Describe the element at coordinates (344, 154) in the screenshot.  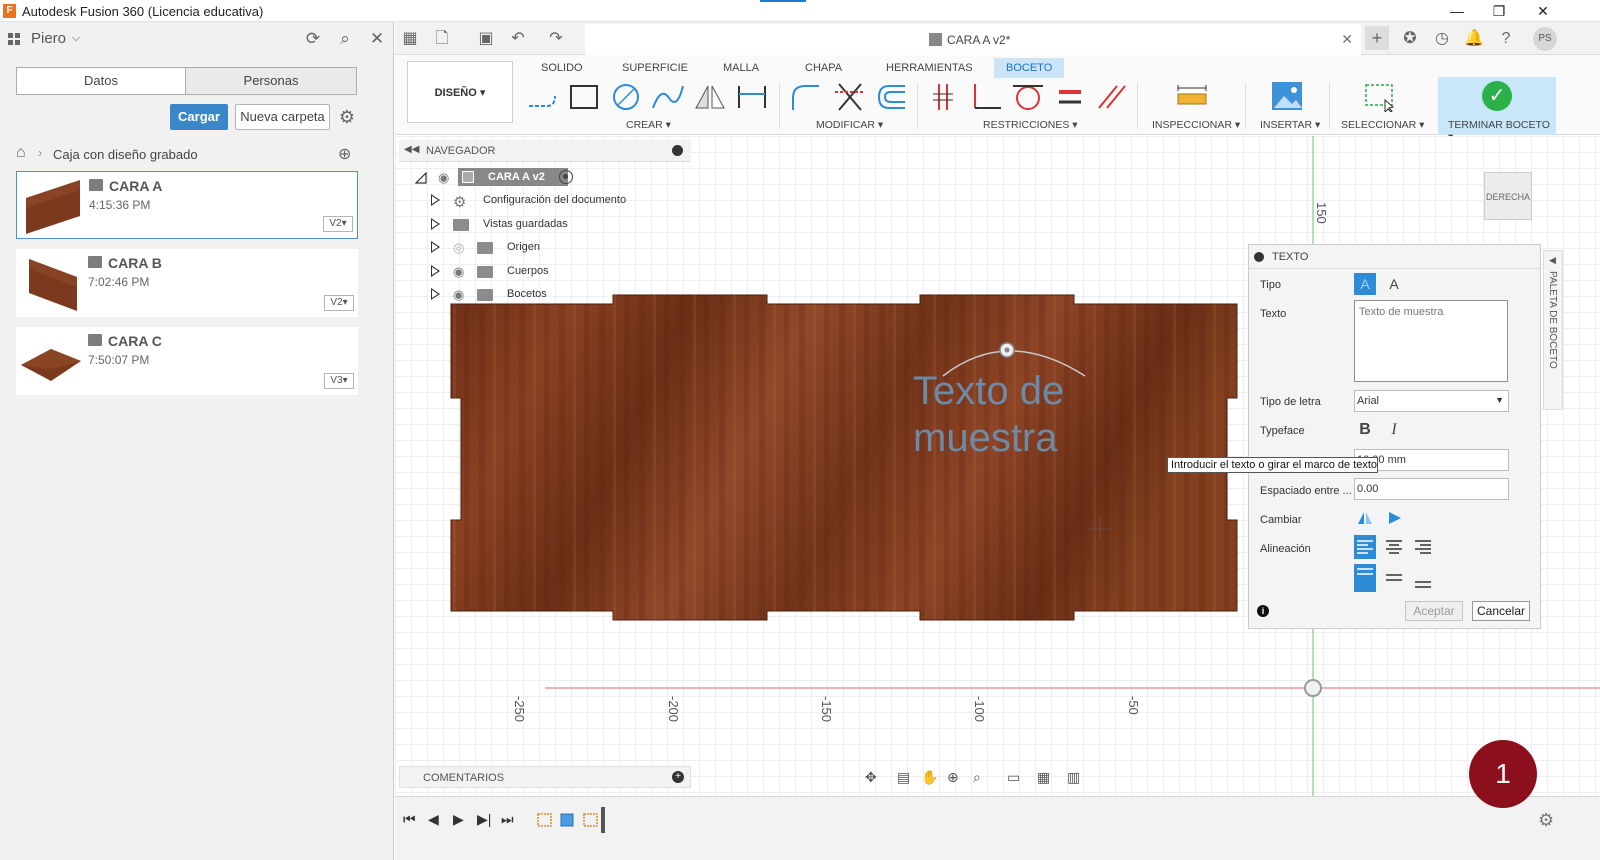
I see `globe-icon: ⊕` at that location.